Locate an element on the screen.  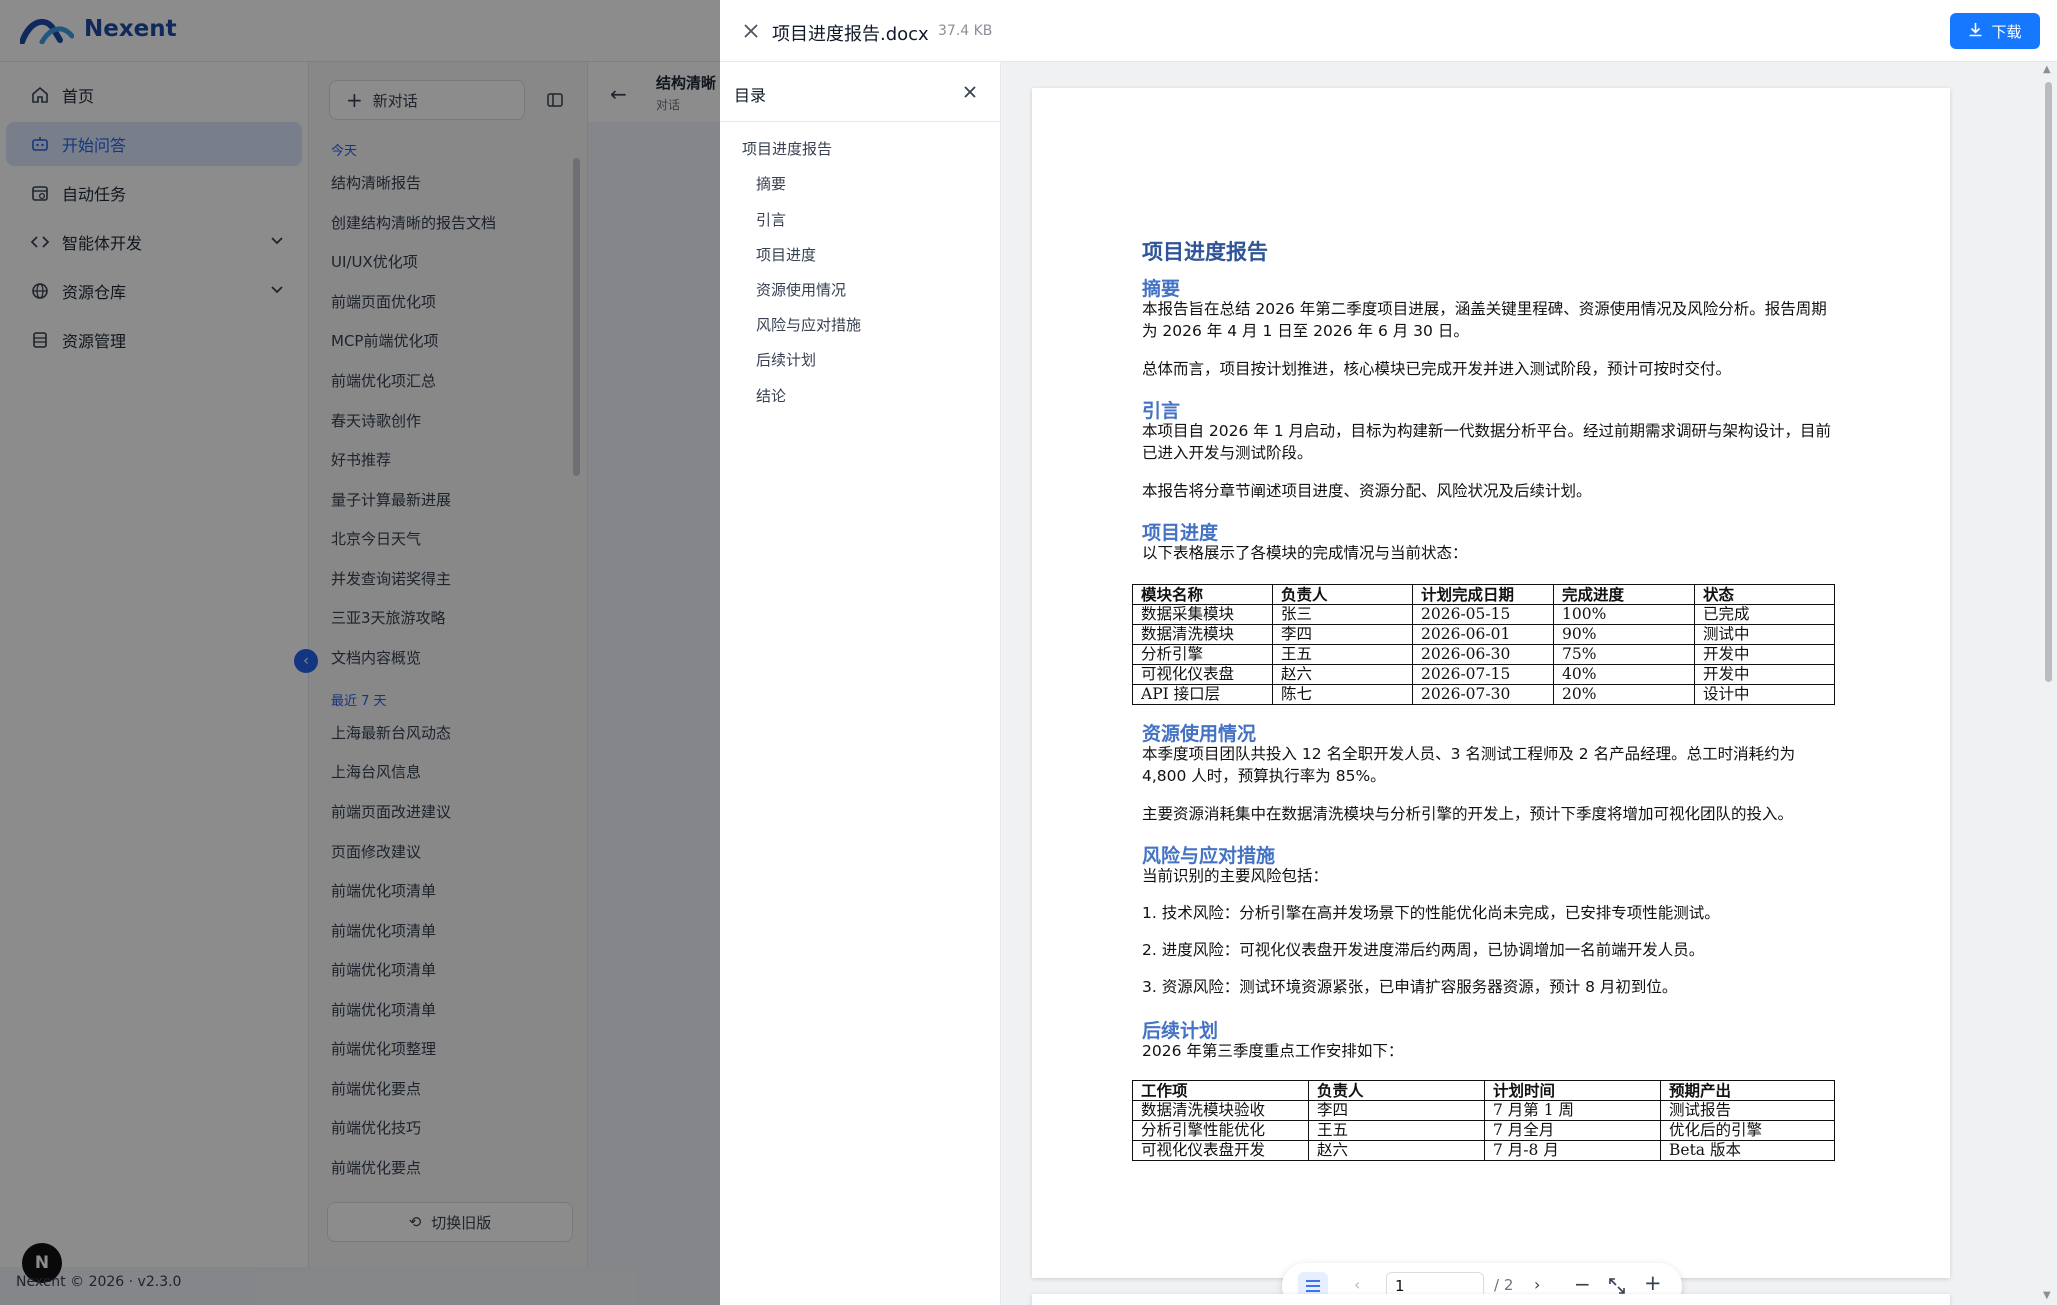
table-header-cell: 计划完成日期 is located at coordinates (1483, 594).